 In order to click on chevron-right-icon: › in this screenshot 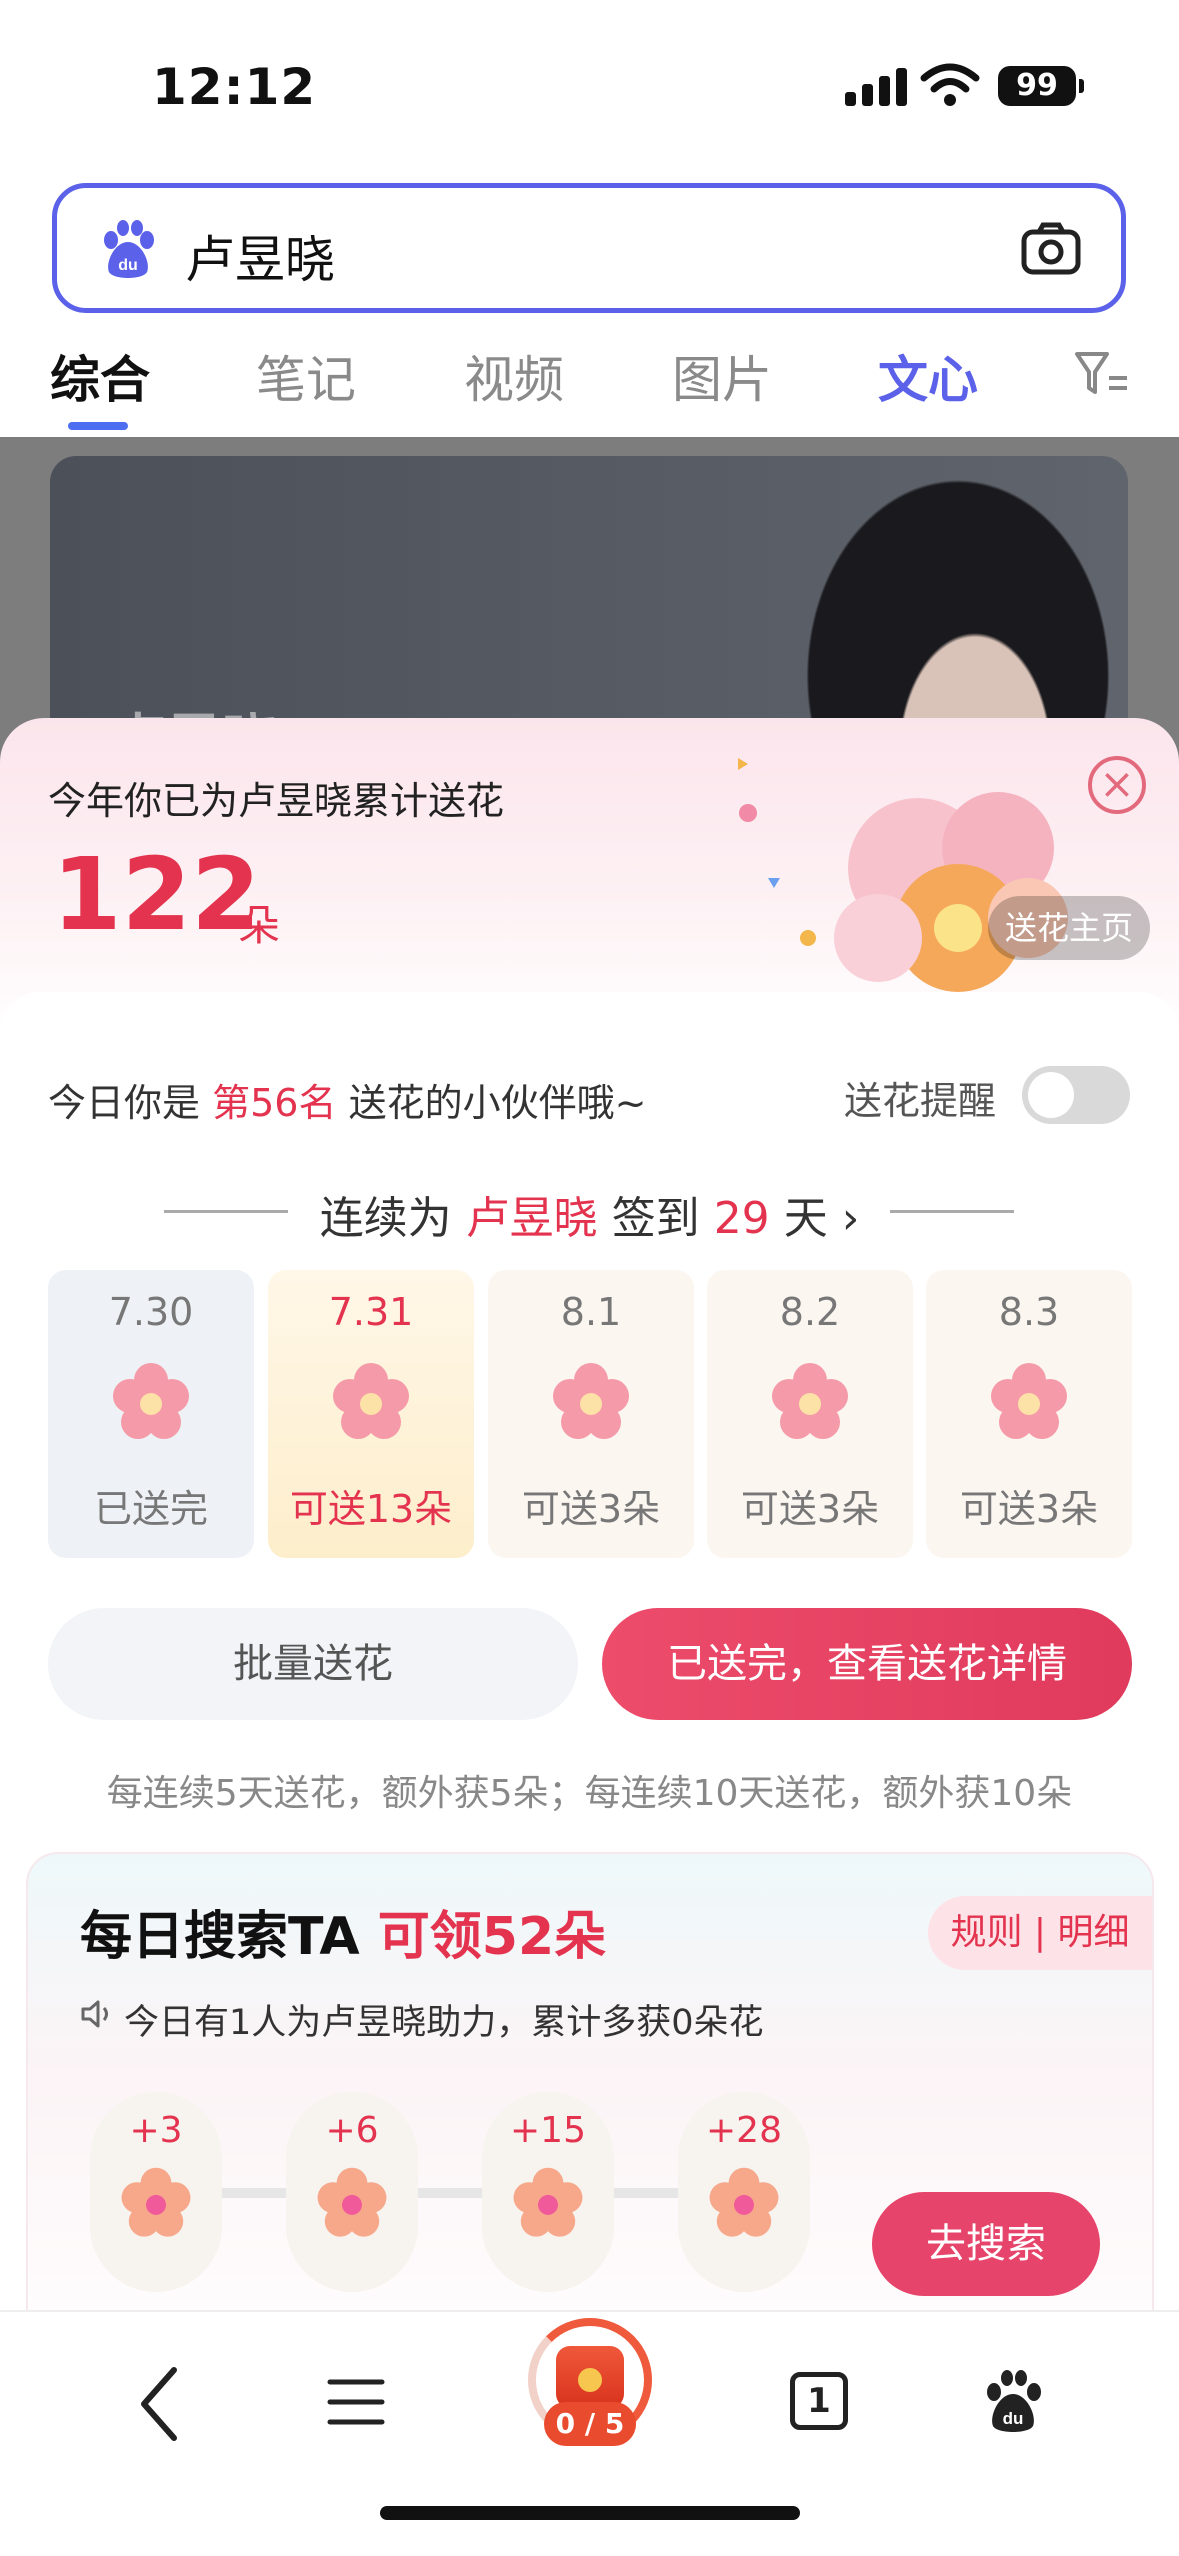, I will do `click(850, 1218)`.